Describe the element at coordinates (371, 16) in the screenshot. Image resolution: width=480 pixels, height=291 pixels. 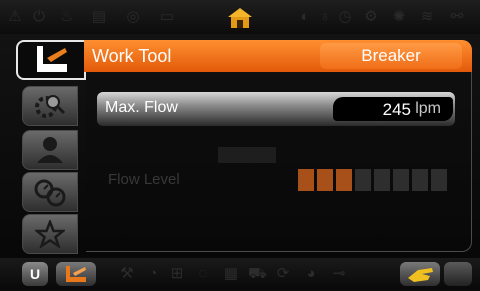
I see `gear-icon: ⚙` at that location.